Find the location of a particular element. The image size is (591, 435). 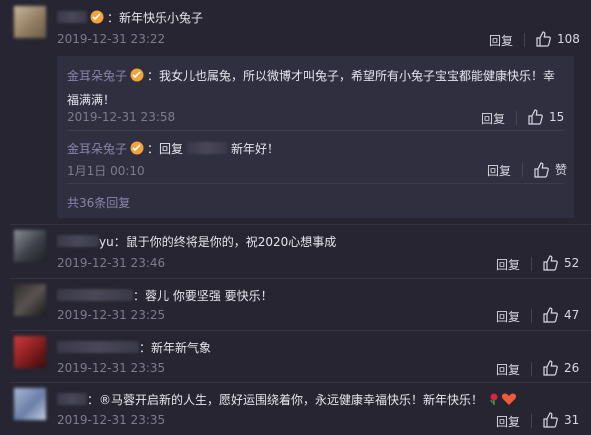

like-button: 26 is located at coordinates (560, 368).